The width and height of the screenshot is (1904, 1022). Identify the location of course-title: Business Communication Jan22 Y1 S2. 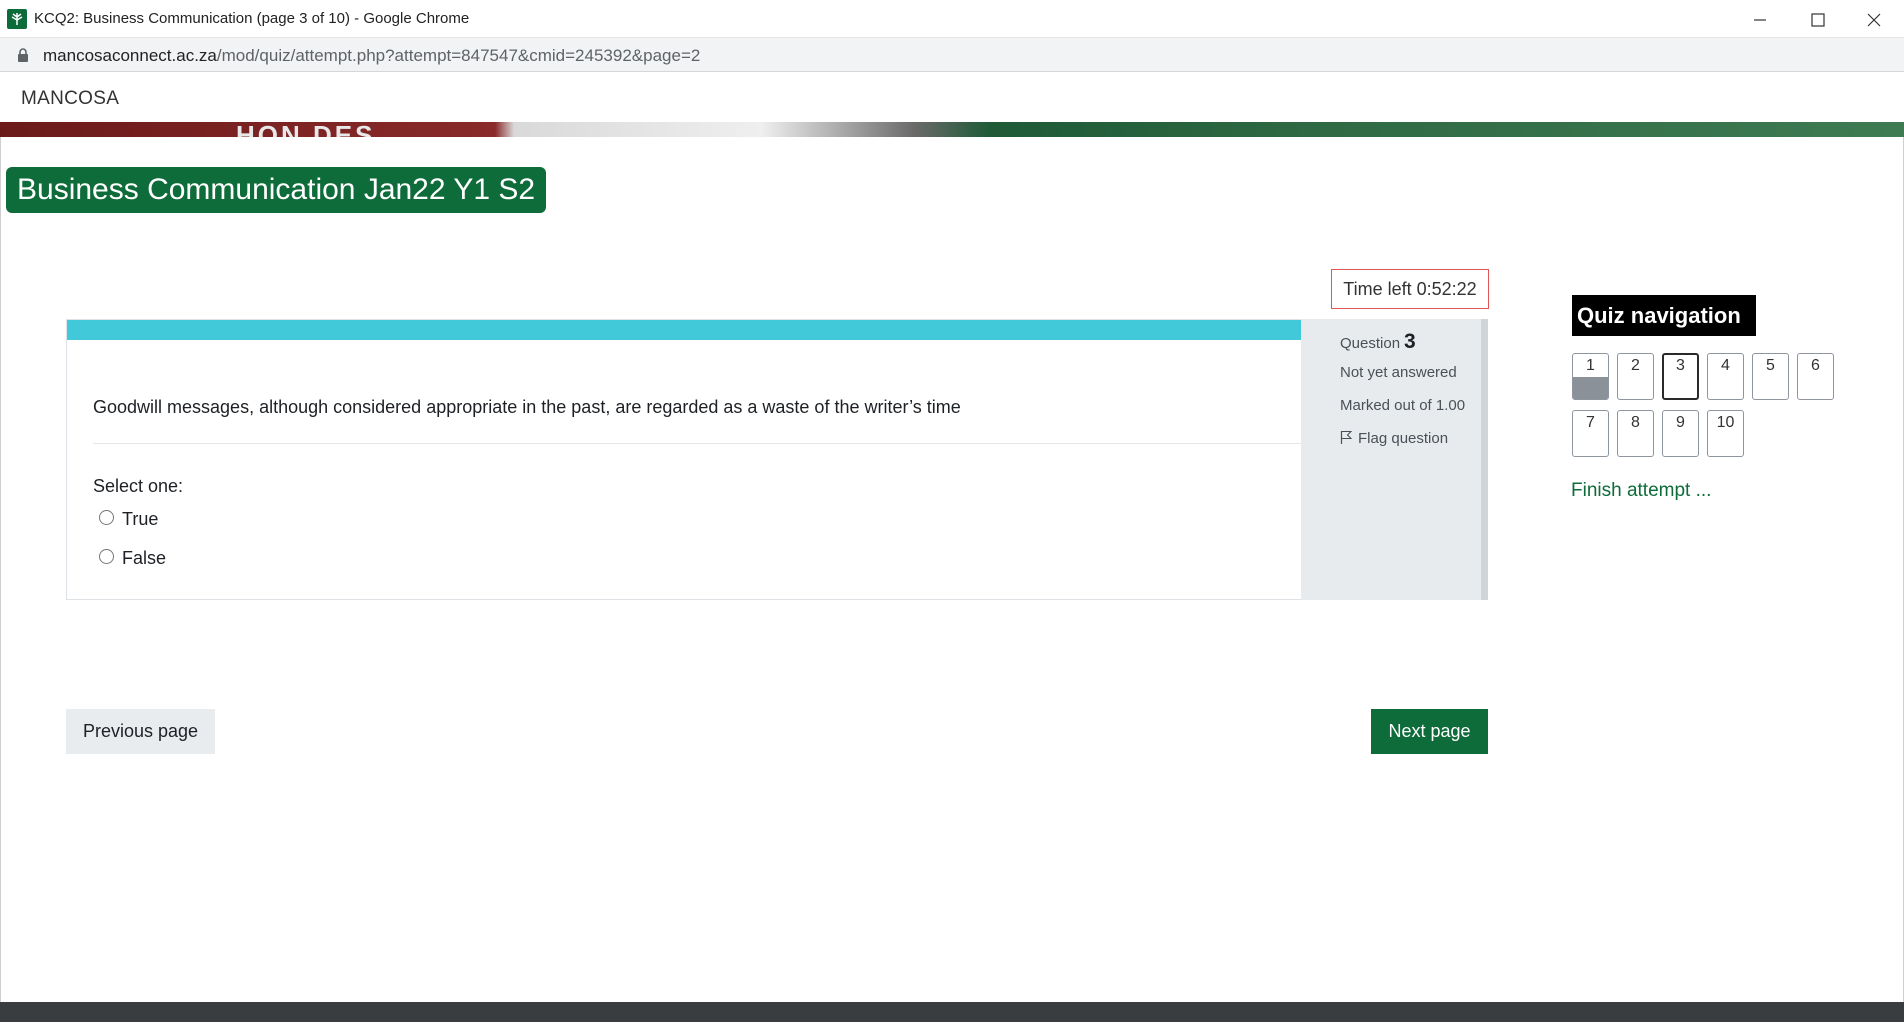
(276, 190).